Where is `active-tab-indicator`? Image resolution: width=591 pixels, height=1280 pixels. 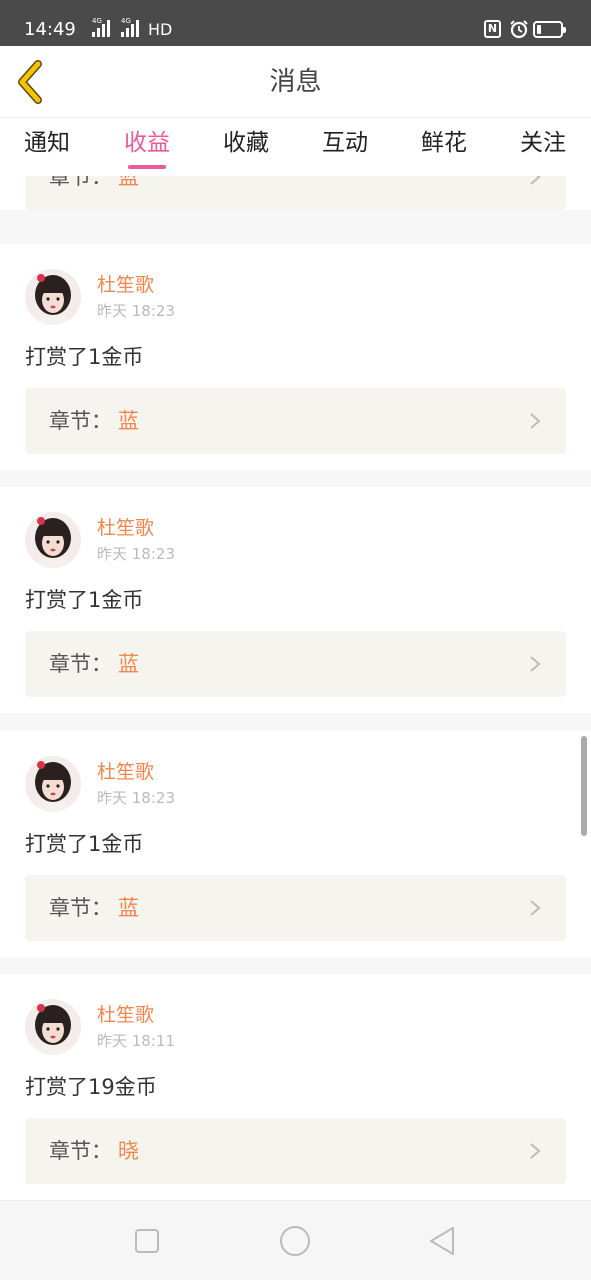
active-tab-indicator is located at coordinates (147, 167).